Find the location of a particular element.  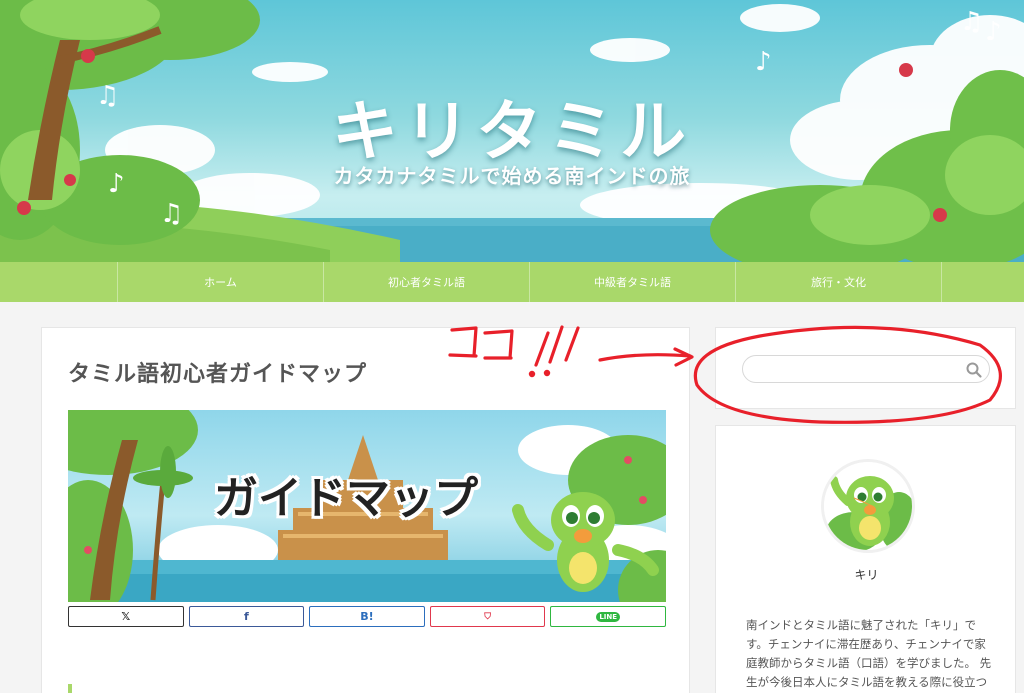

search-widget is located at coordinates (865, 368).